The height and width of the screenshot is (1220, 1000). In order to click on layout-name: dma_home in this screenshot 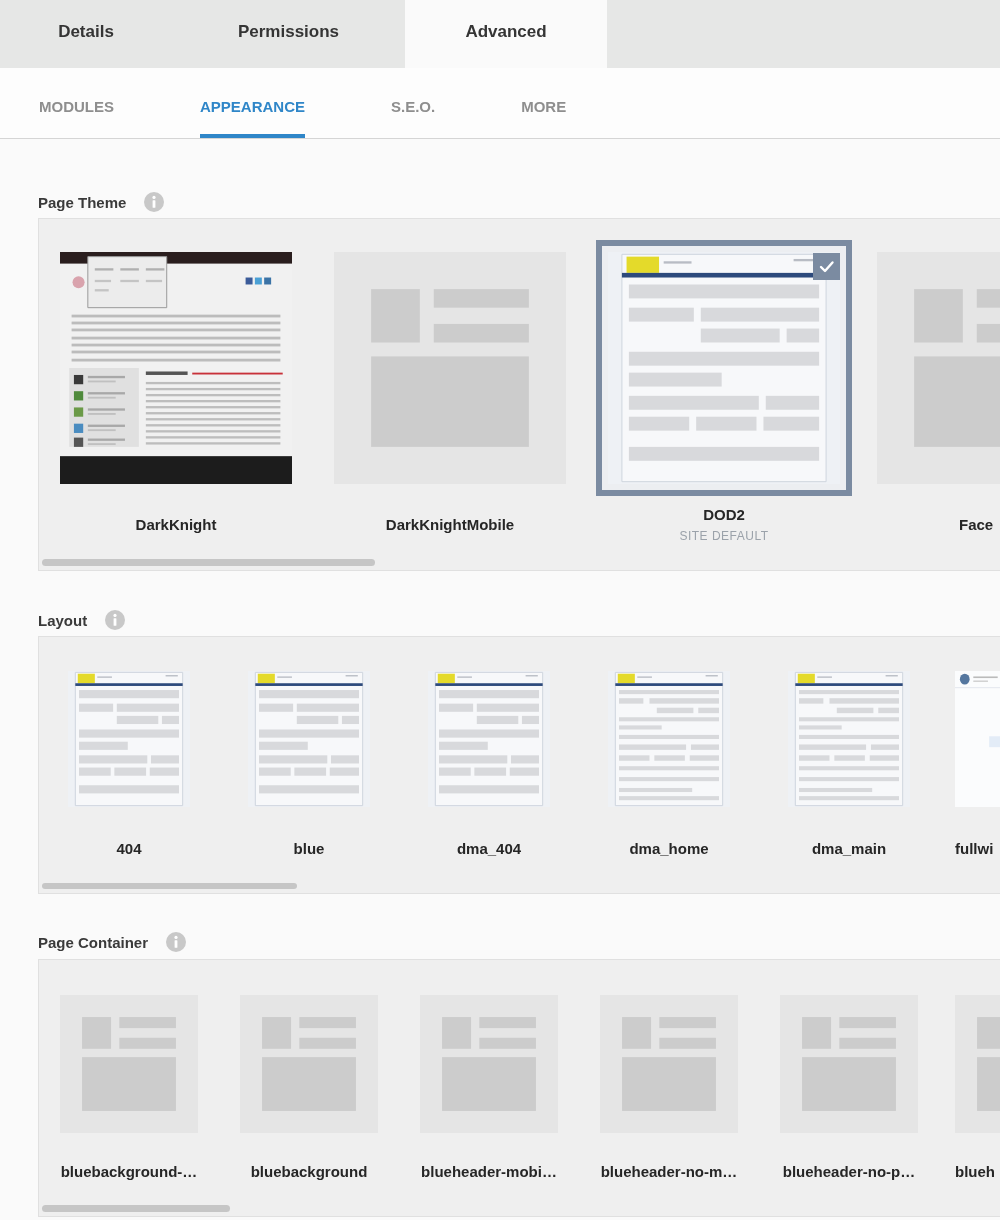, I will do `click(669, 848)`.